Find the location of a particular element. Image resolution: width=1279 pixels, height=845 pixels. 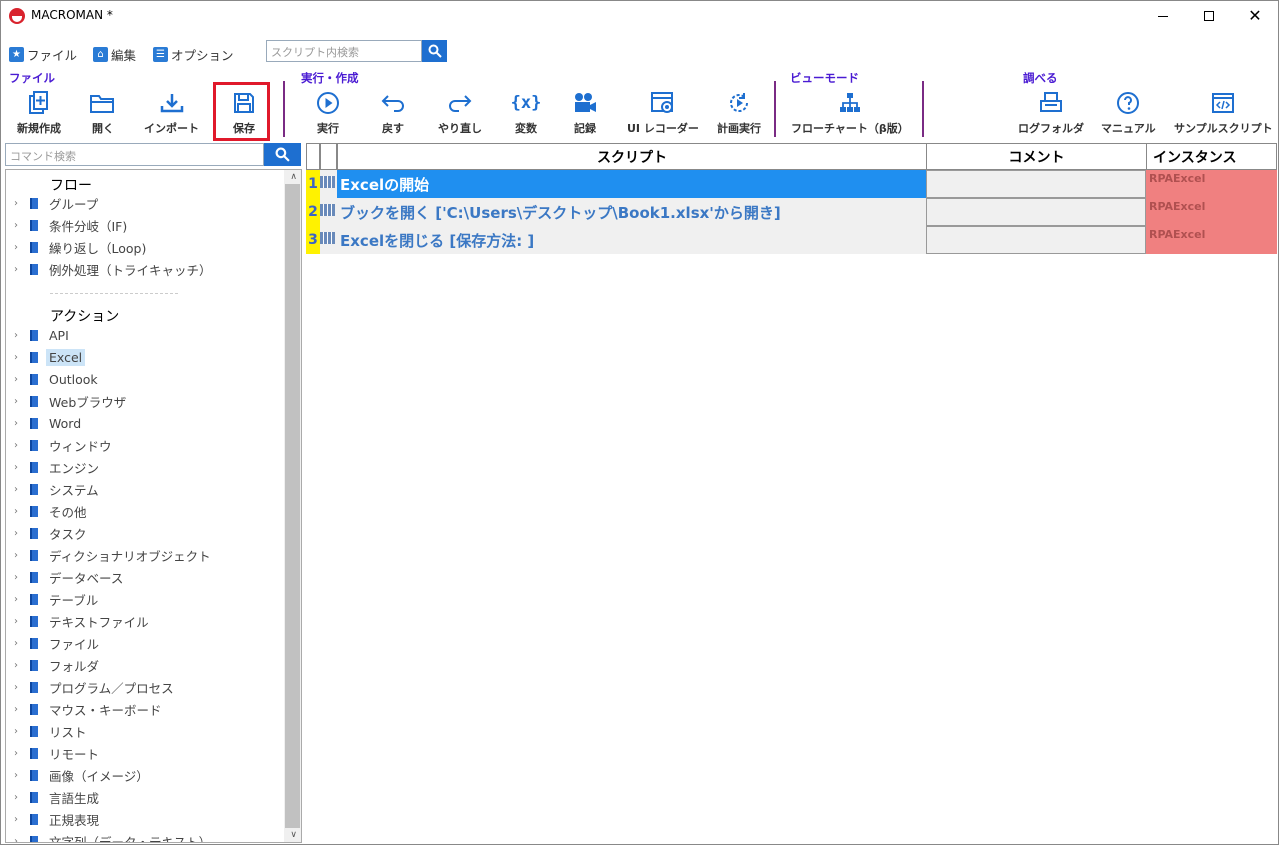

tree-item: › Excel is located at coordinates (50, 357).